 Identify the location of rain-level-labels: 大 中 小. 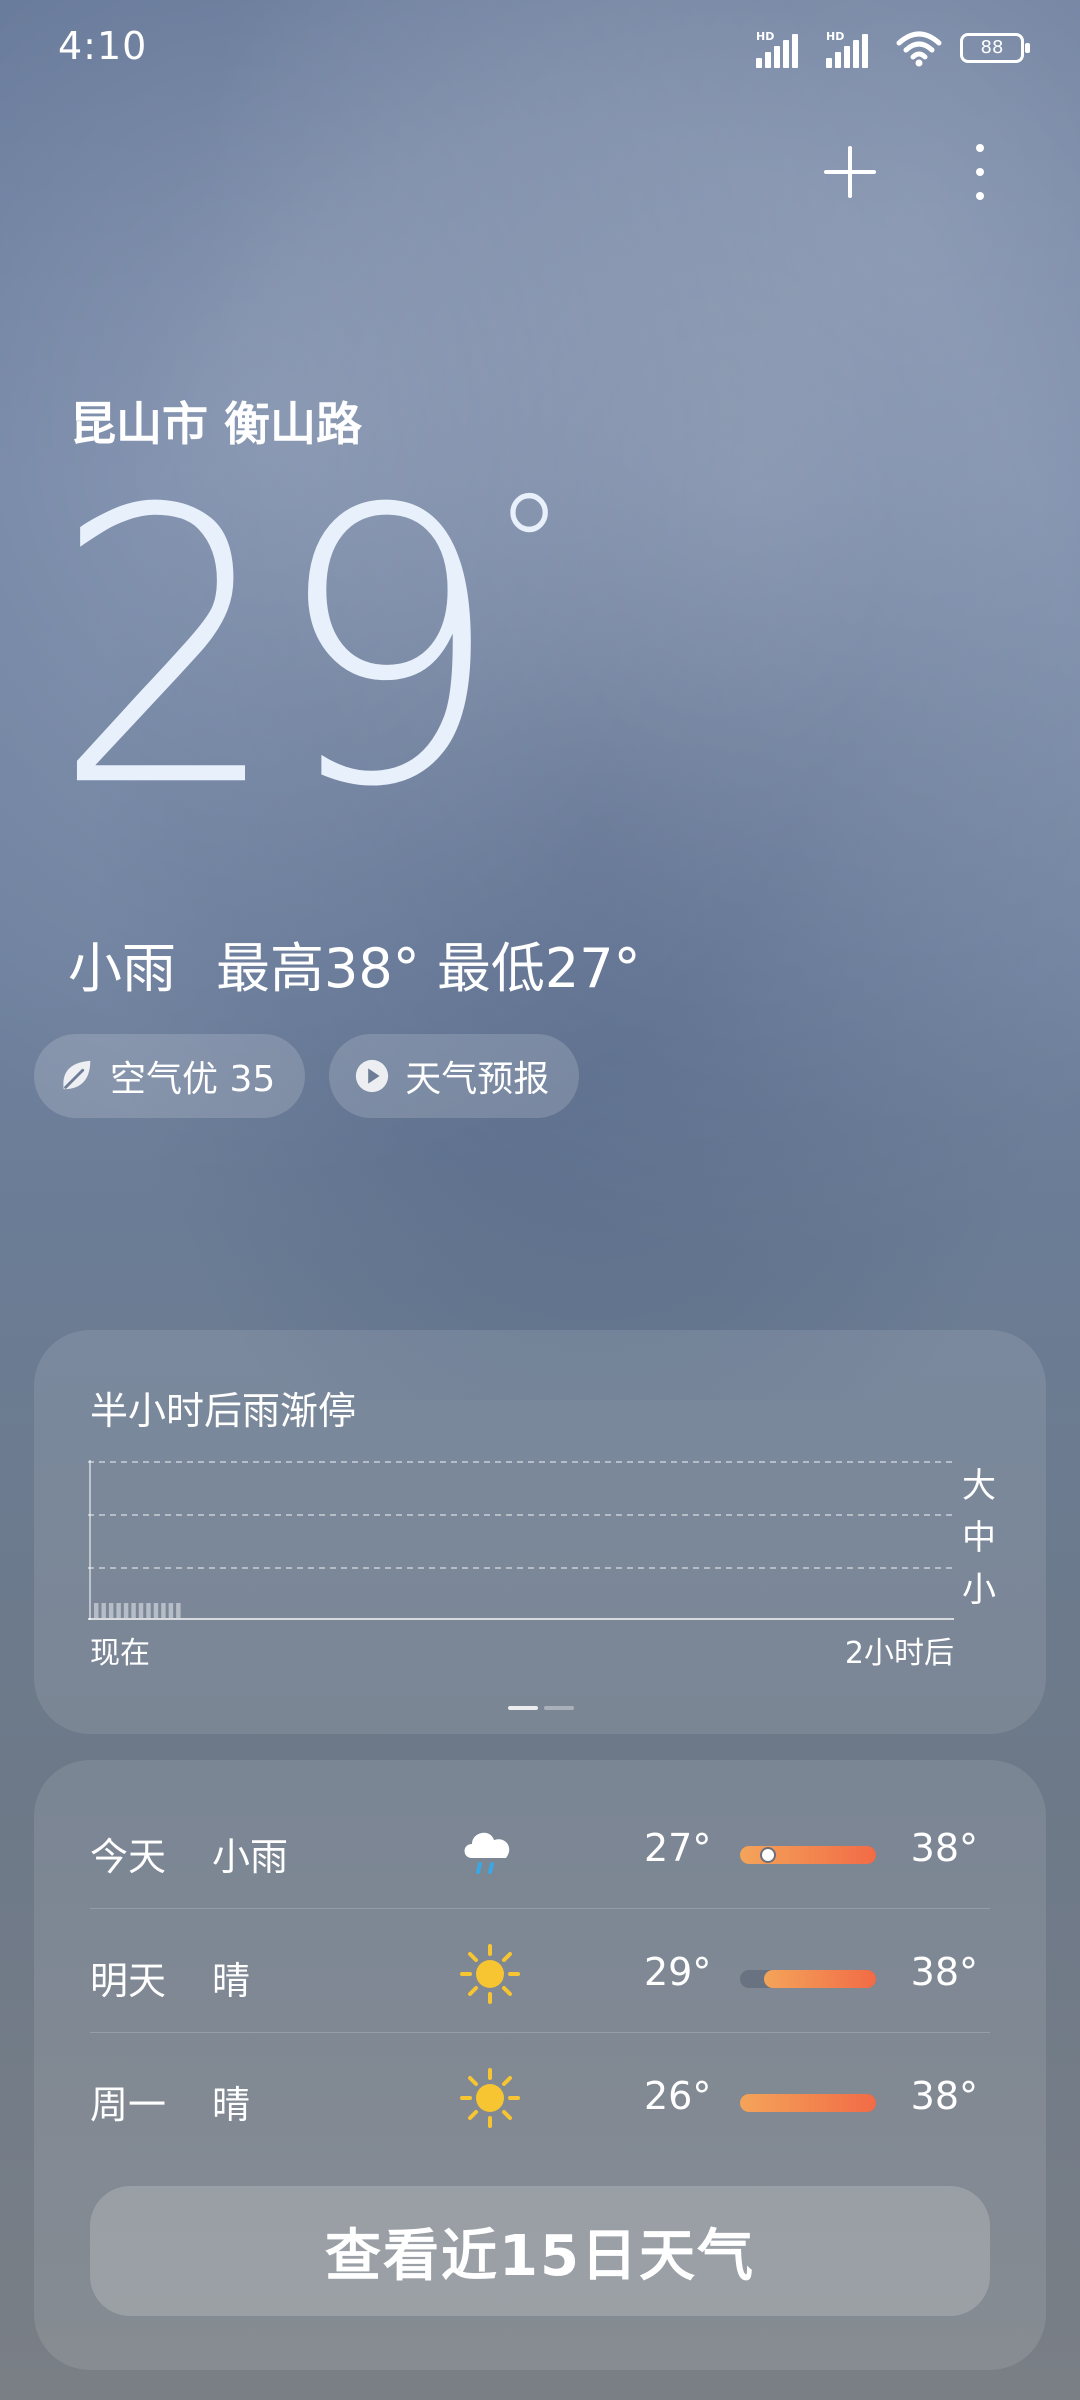
(992, 1538).